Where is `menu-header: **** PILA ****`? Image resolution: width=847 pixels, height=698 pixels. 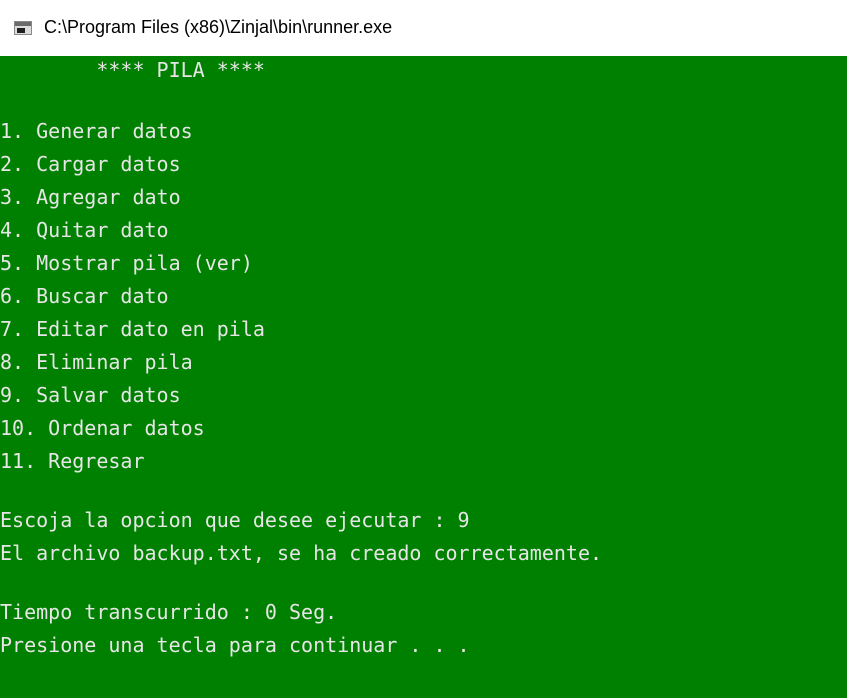 menu-header: **** PILA **** is located at coordinates (132, 70).